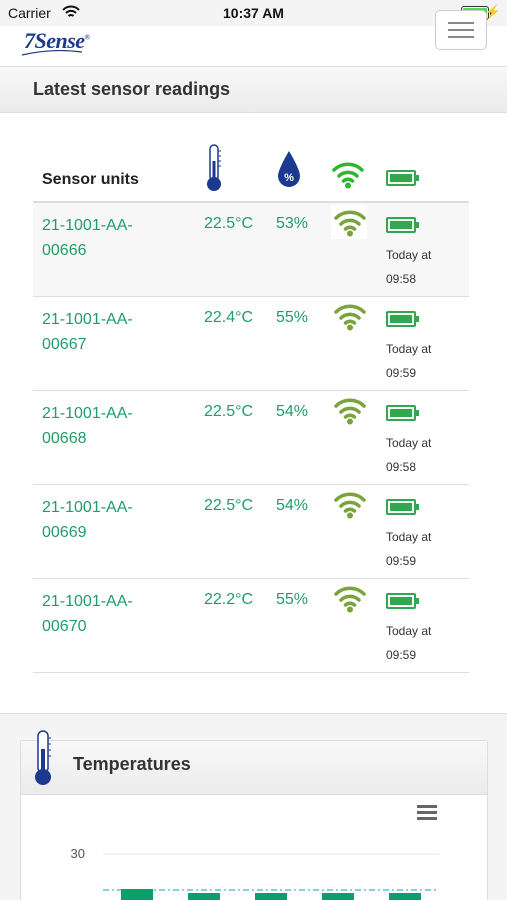  I want to click on battery-icon, so click(402, 178).